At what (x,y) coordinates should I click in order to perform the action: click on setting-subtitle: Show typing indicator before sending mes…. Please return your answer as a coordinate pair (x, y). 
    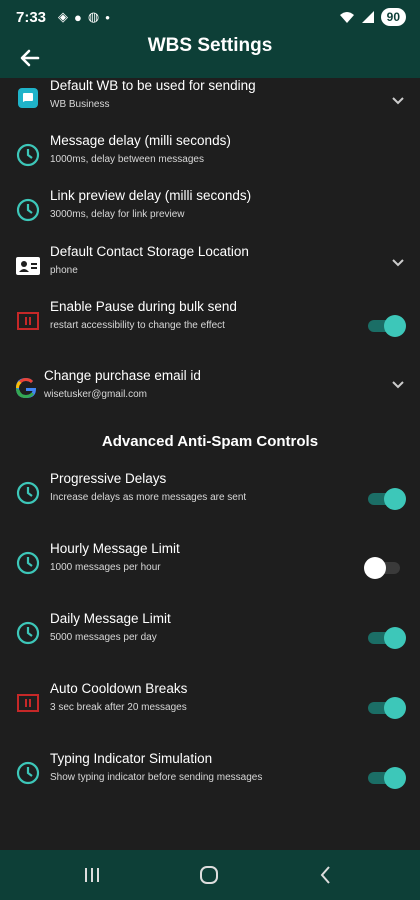
    Looking at the image, I should click on (156, 777).